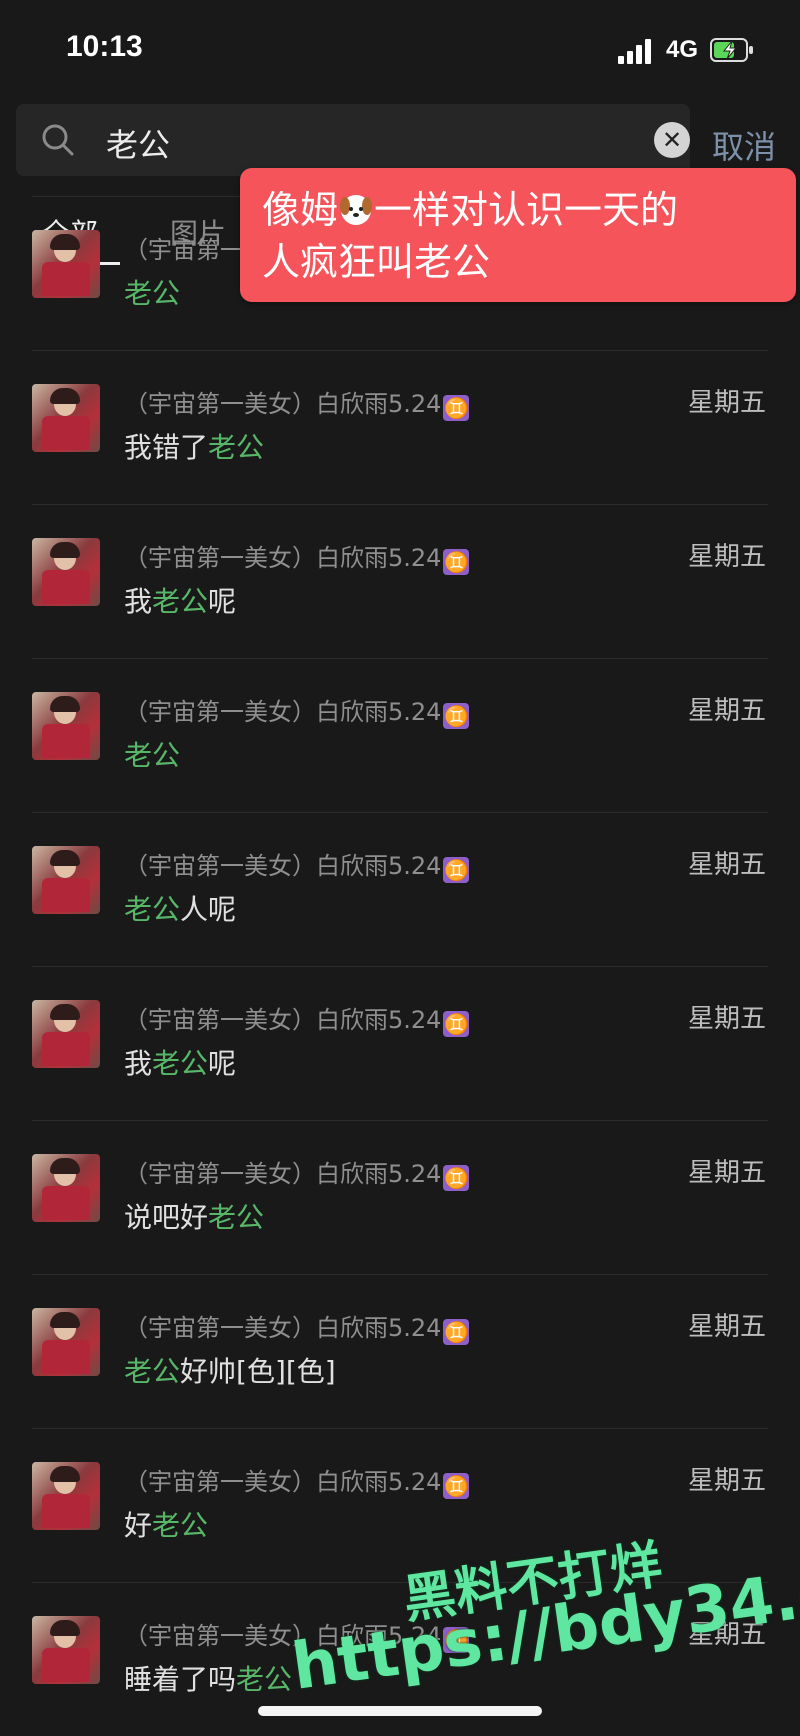 The width and height of the screenshot is (800, 1736). Describe the element at coordinates (731, 50) in the screenshot. I see `battery-charging-icon` at that location.